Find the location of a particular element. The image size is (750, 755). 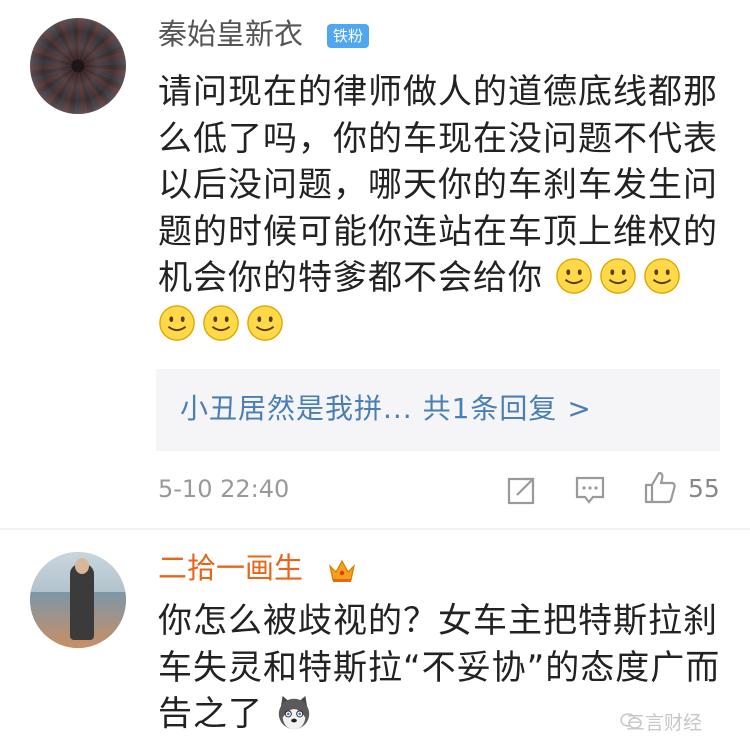

crown-icon is located at coordinates (342, 570).